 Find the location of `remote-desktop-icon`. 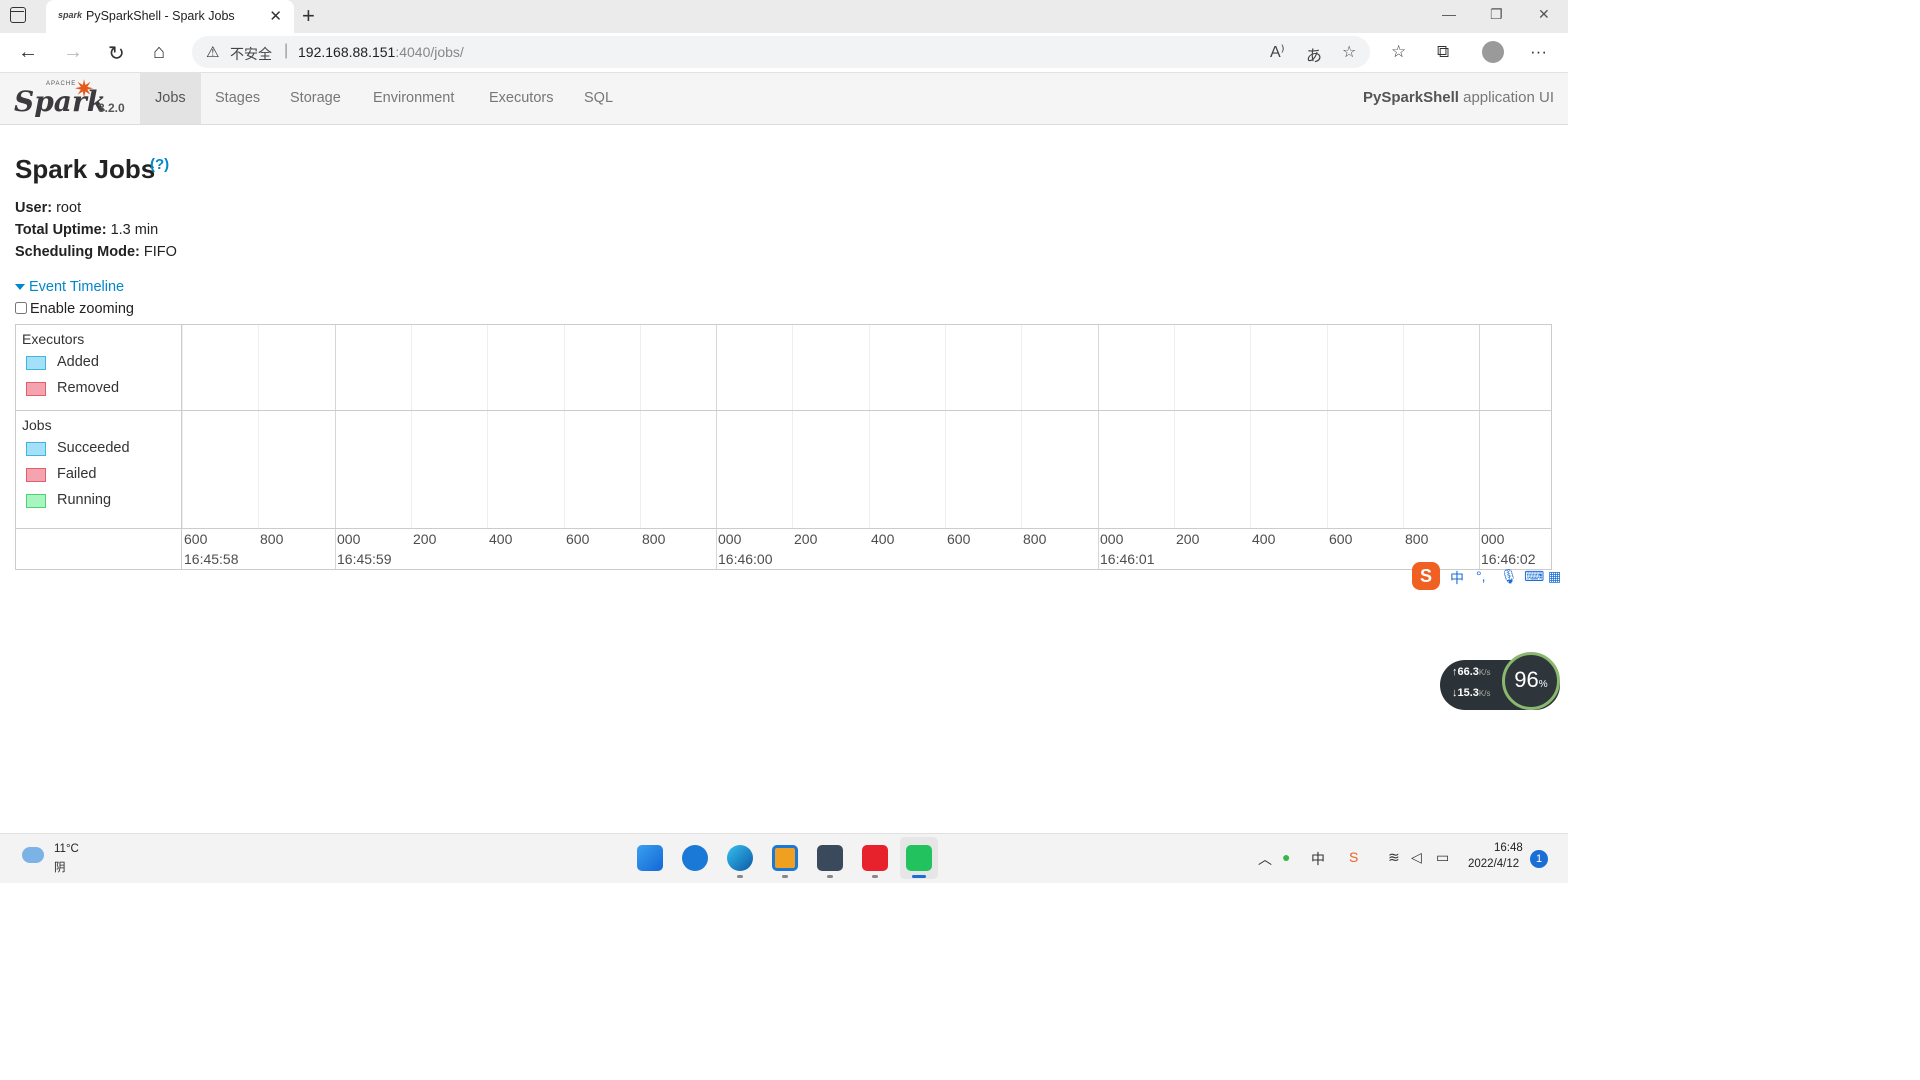

remote-desktop-icon is located at coordinates (830, 858).